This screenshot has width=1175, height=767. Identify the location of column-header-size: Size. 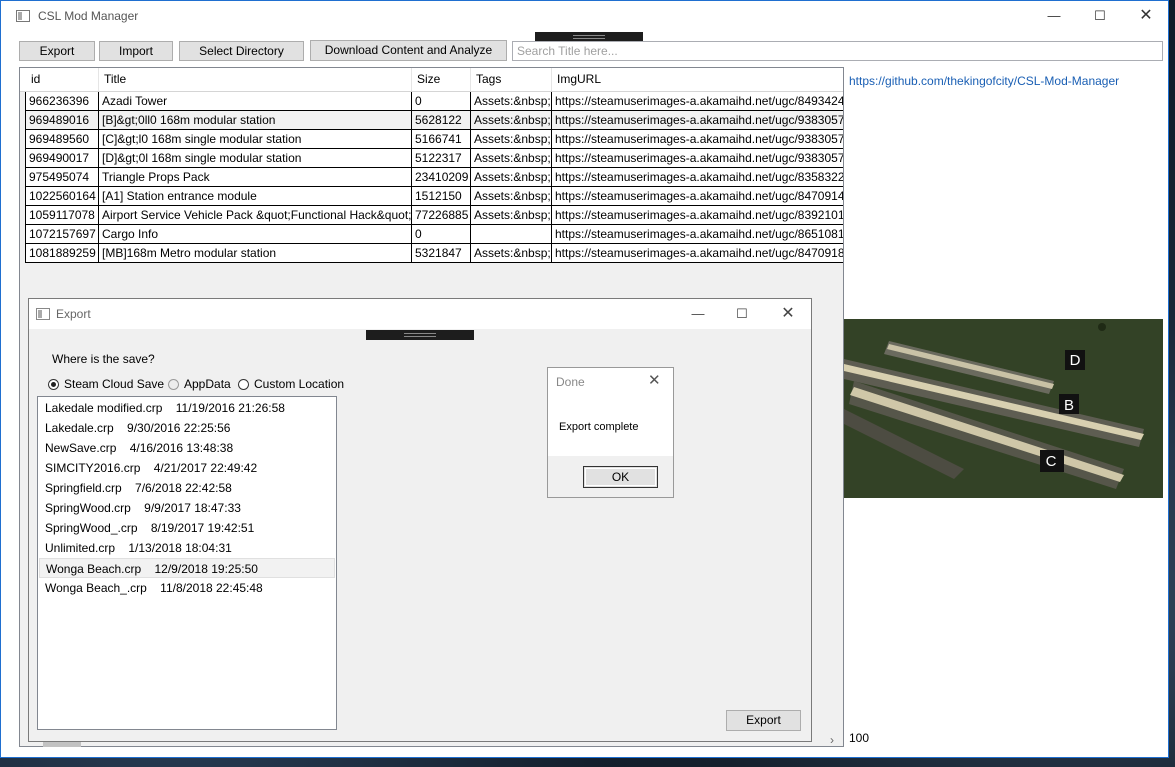
(441, 79).